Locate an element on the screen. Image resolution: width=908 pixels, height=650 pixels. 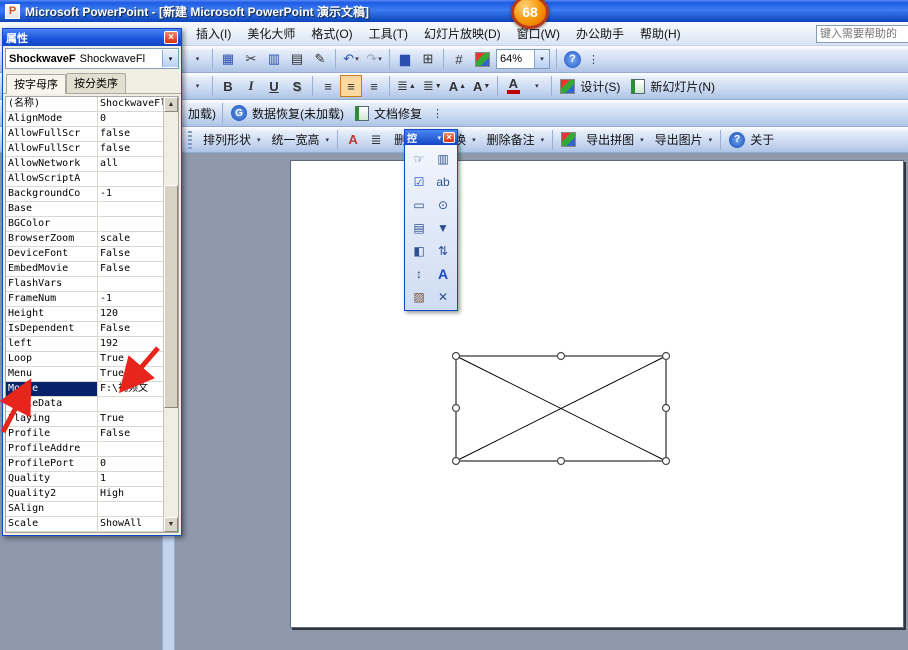
toolbar-overflow-icon: ⋮ is located at coordinates (437, 113).